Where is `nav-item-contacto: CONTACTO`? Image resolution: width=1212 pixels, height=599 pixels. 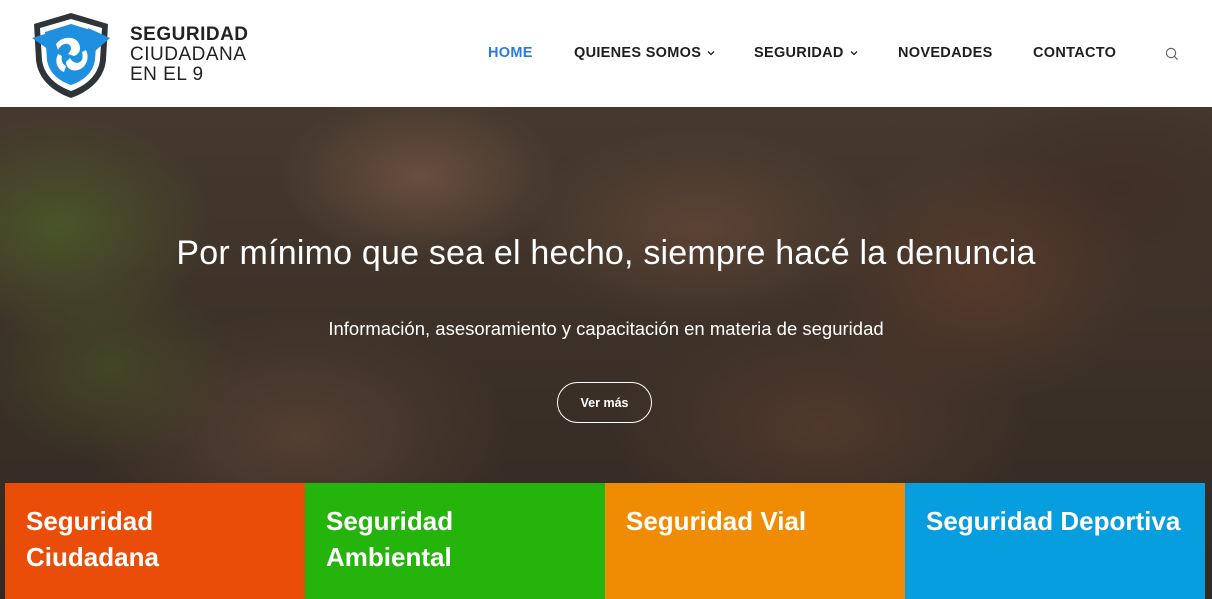
nav-item-contacto: CONTACTO is located at coordinates (1074, 53).